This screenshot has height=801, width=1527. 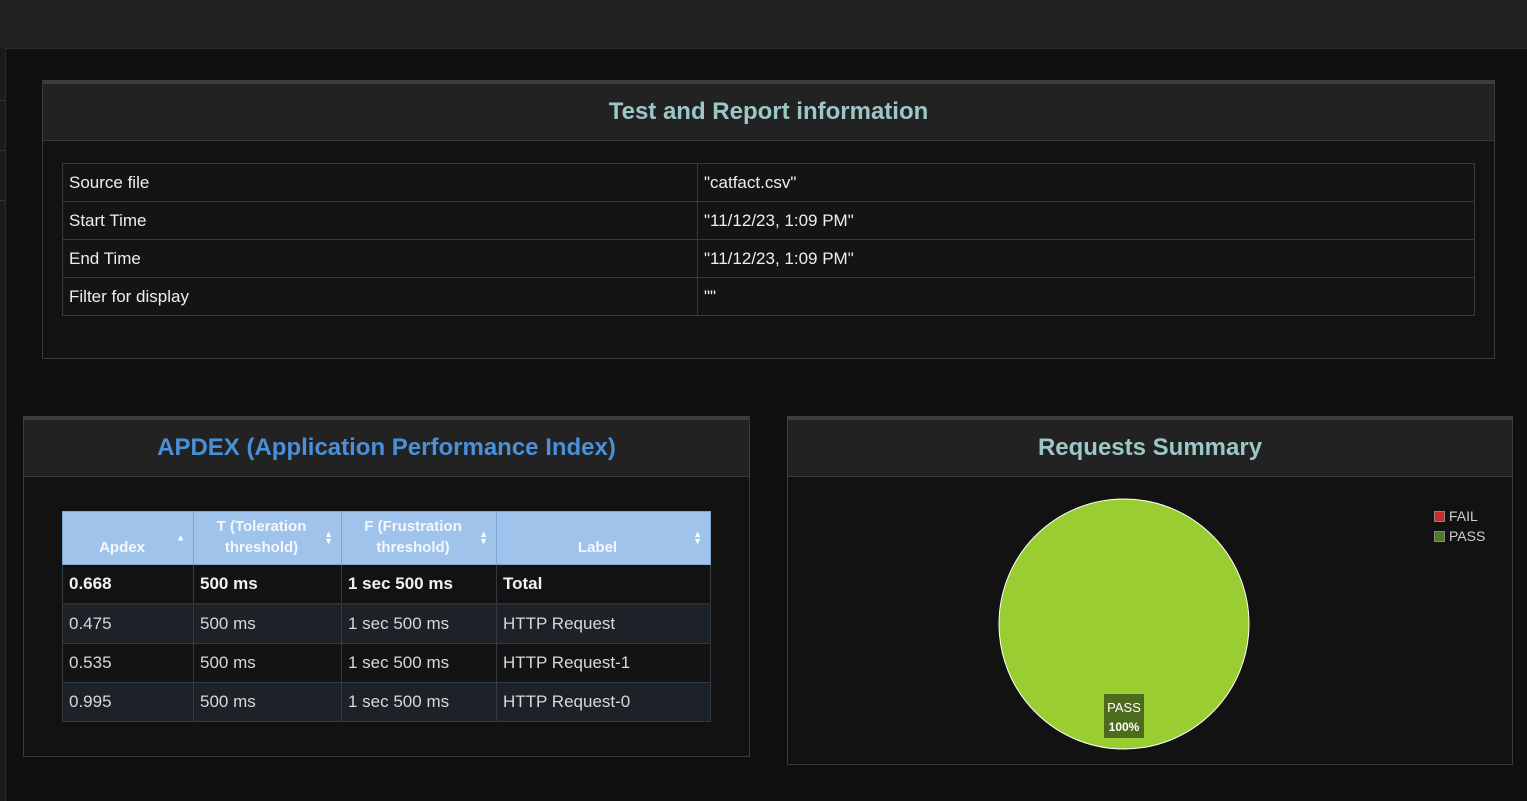 What do you see at coordinates (1463, 516) in the screenshot?
I see `legend-label: FAIL` at bounding box center [1463, 516].